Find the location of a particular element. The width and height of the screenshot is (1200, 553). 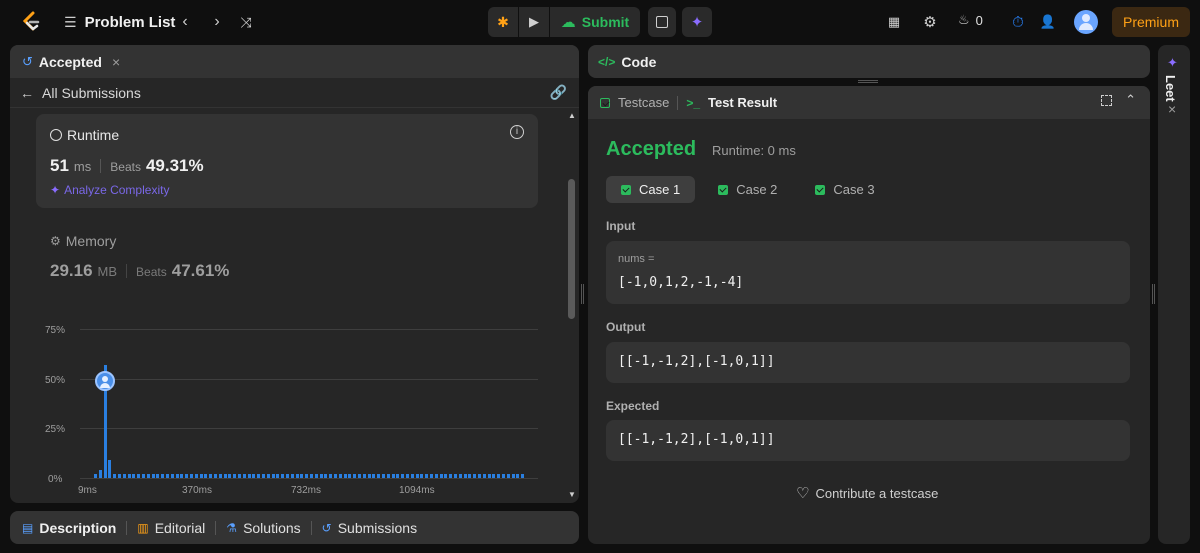

tab-solutions: ⚗ Solutions is located at coordinates (263, 528).